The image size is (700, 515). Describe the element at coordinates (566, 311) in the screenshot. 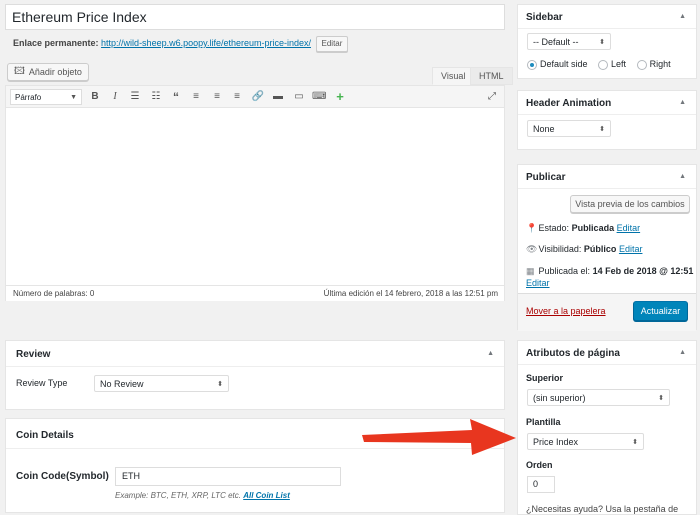

I see `move-to-trash-link: Mover a la papelera` at that location.